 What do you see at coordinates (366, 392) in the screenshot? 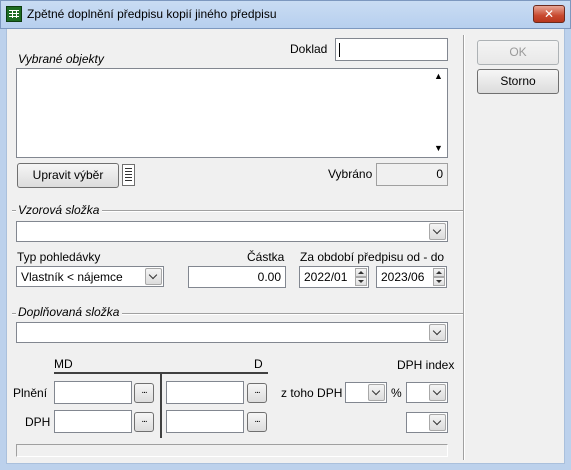
I see `z-toho-dph-select` at bounding box center [366, 392].